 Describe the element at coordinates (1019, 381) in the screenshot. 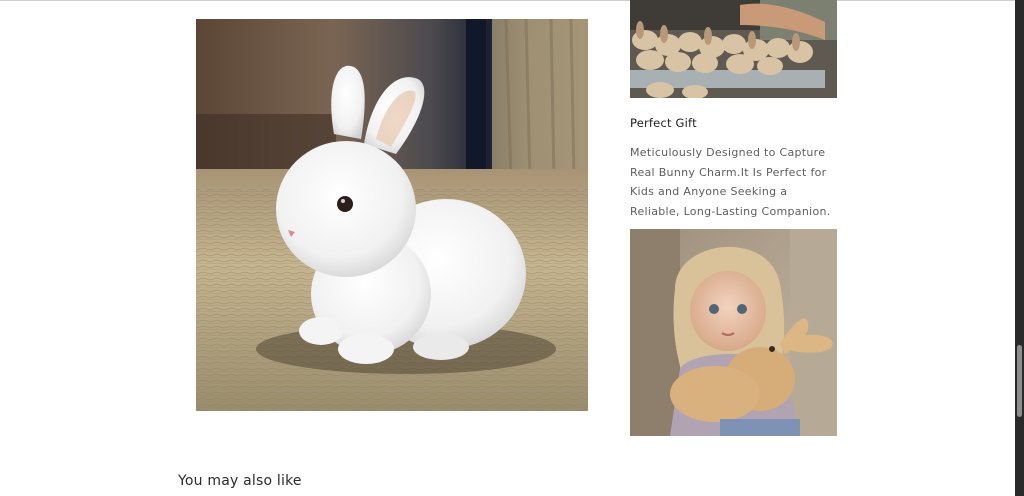

I see `scrollbar-thumb` at that location.